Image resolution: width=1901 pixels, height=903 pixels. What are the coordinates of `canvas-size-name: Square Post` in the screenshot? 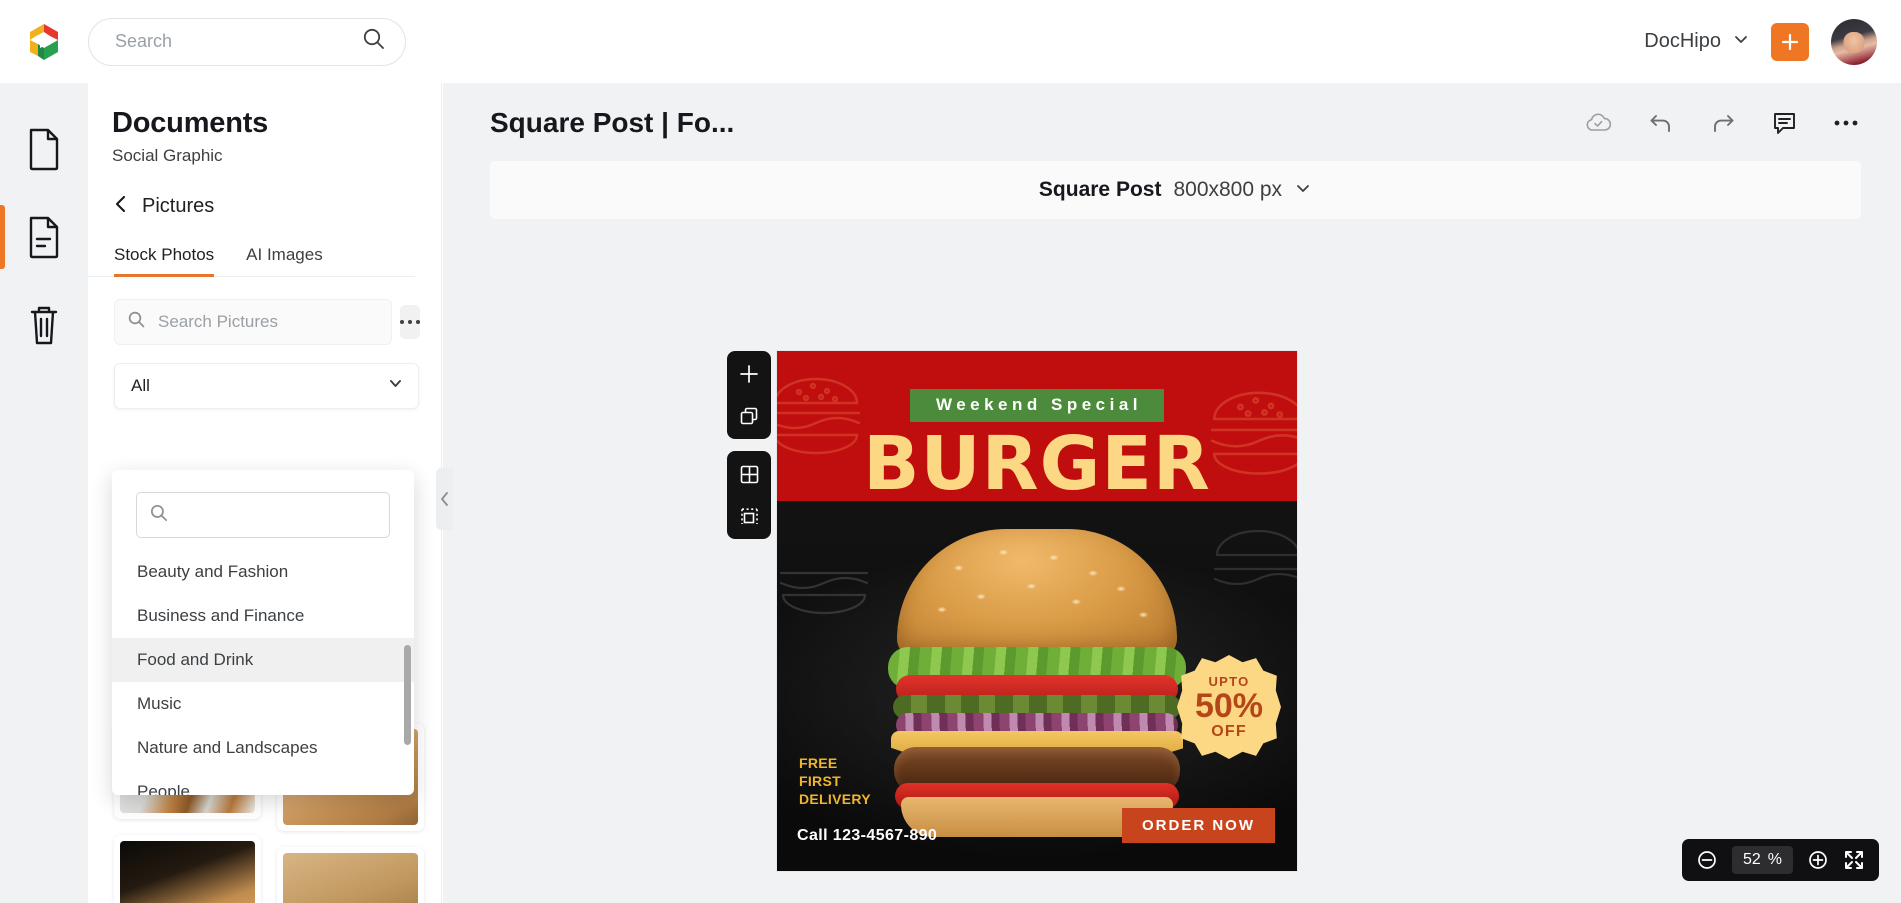 It's located at (1100, 189).